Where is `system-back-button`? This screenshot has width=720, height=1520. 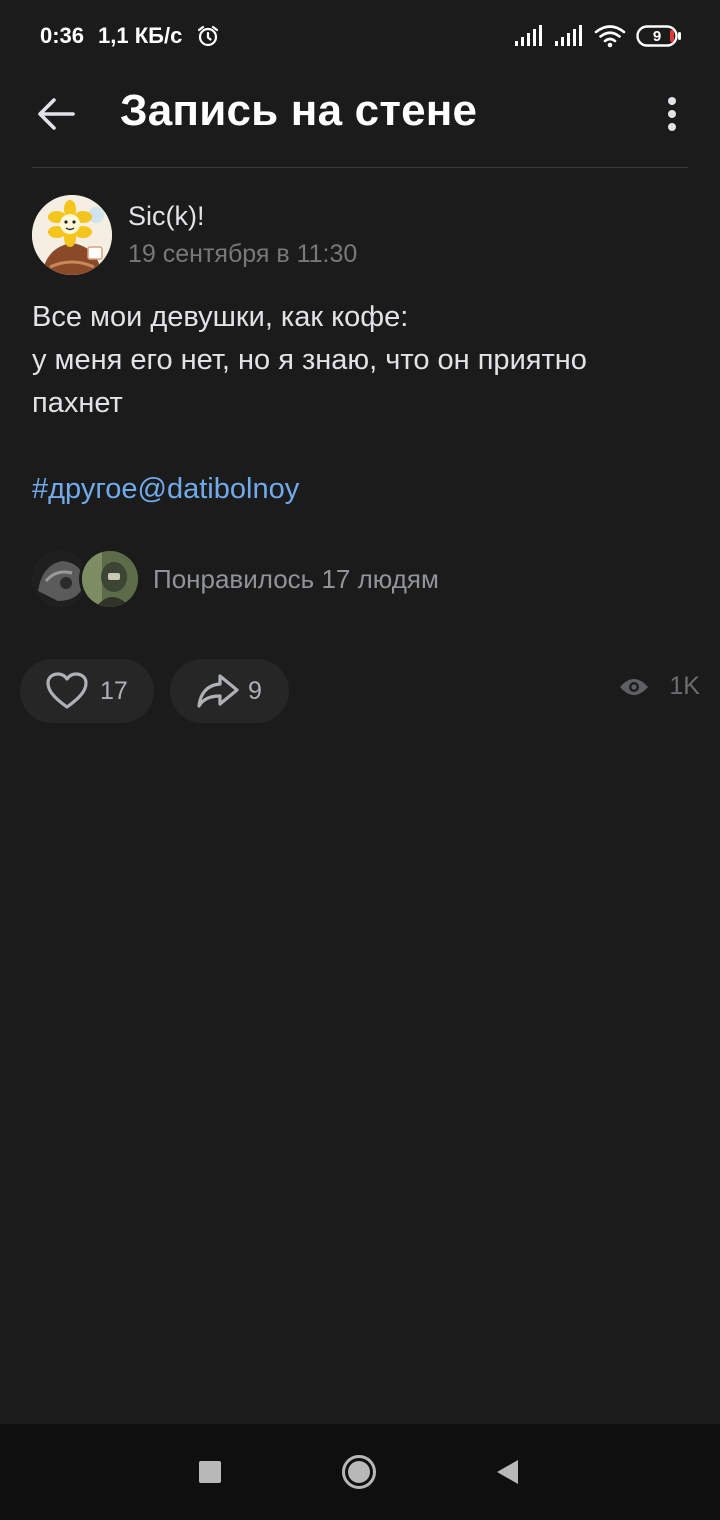
system-back-button is located at coordinates (507, 1472).